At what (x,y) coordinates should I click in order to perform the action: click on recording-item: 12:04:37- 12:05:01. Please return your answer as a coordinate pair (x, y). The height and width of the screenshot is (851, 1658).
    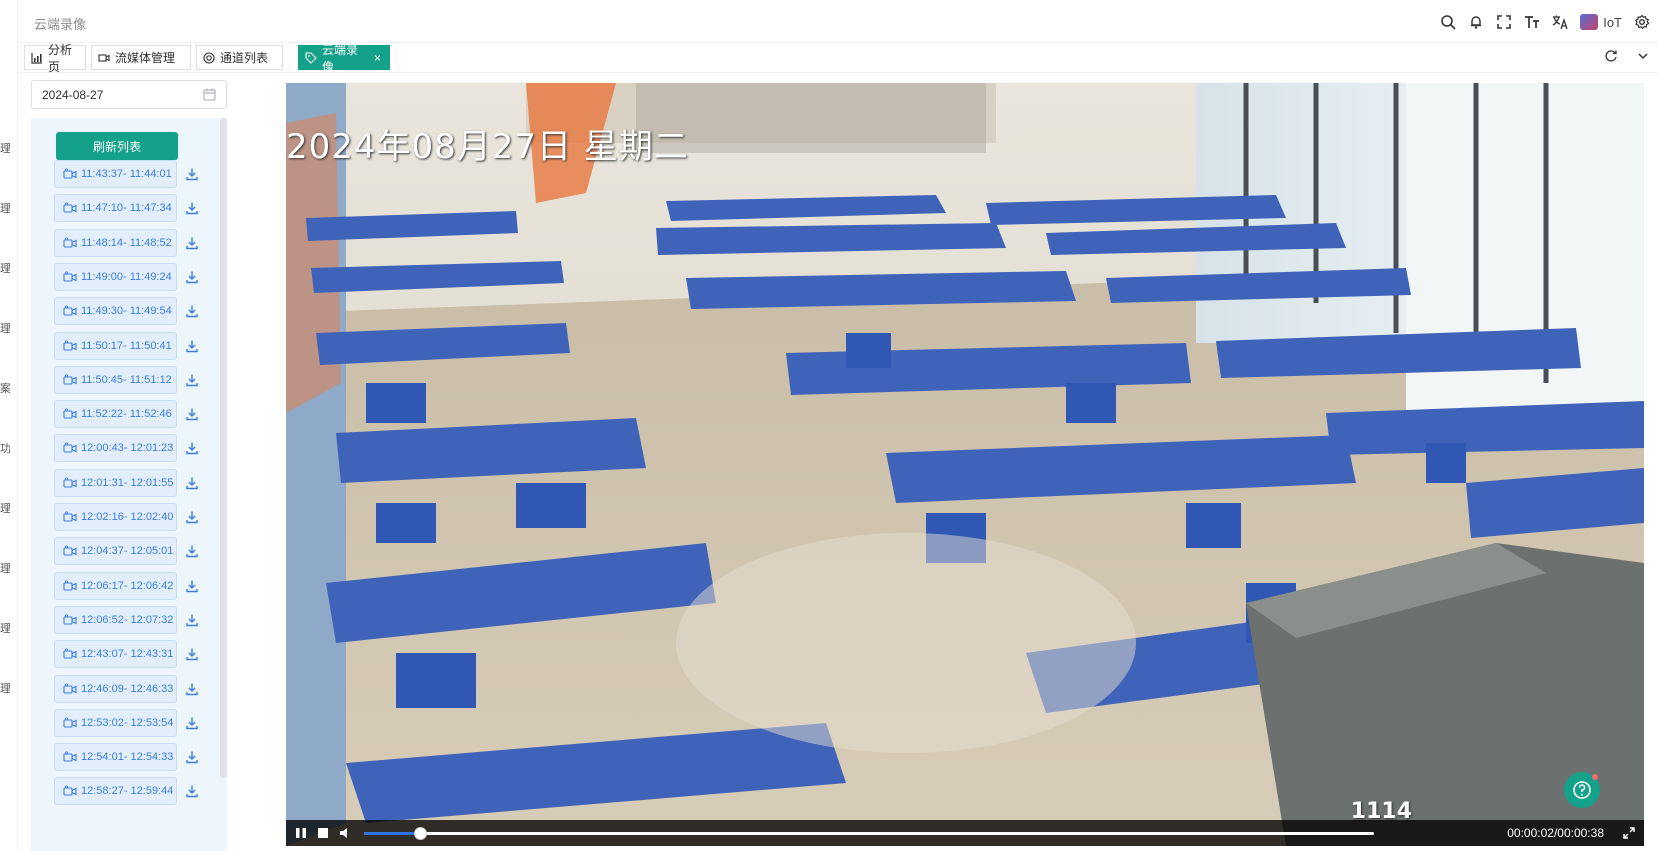
    Looking at the image, I should click on (115, 551).